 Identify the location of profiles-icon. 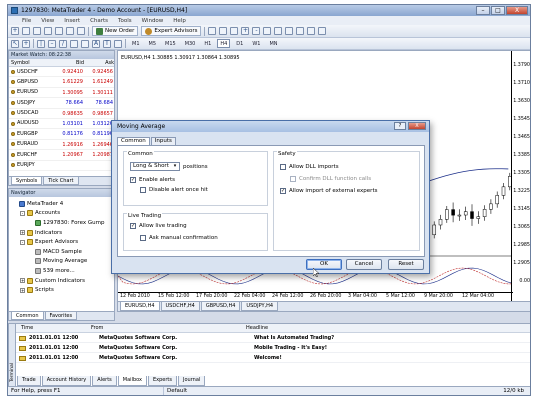
(26, 31).